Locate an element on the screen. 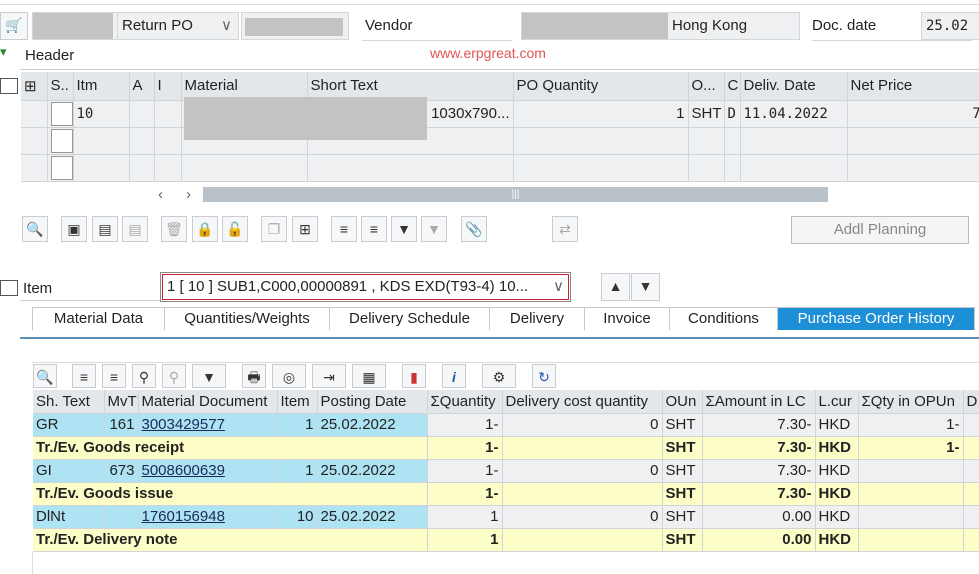 The image size is (979, 574). cell-oun: SHT is located at coordinates (706, 114).